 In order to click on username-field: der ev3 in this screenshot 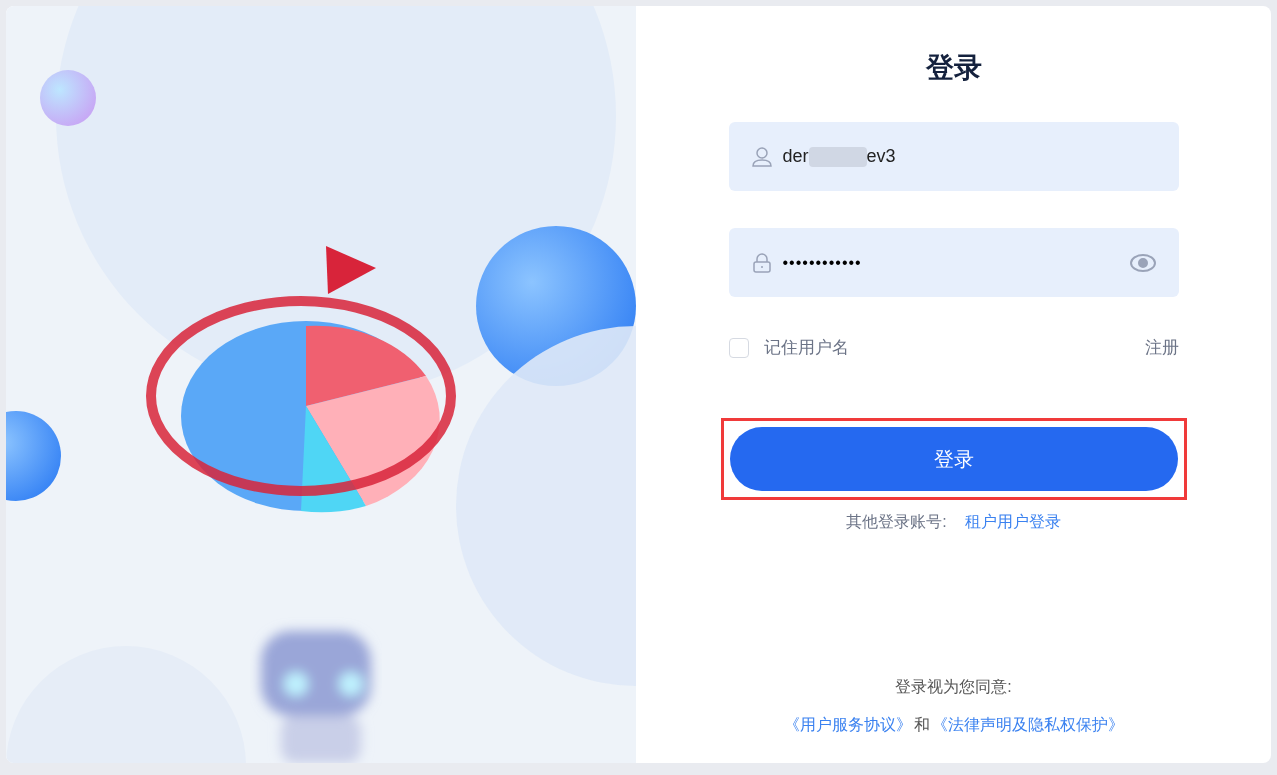, I will do `click(953, 156)`.